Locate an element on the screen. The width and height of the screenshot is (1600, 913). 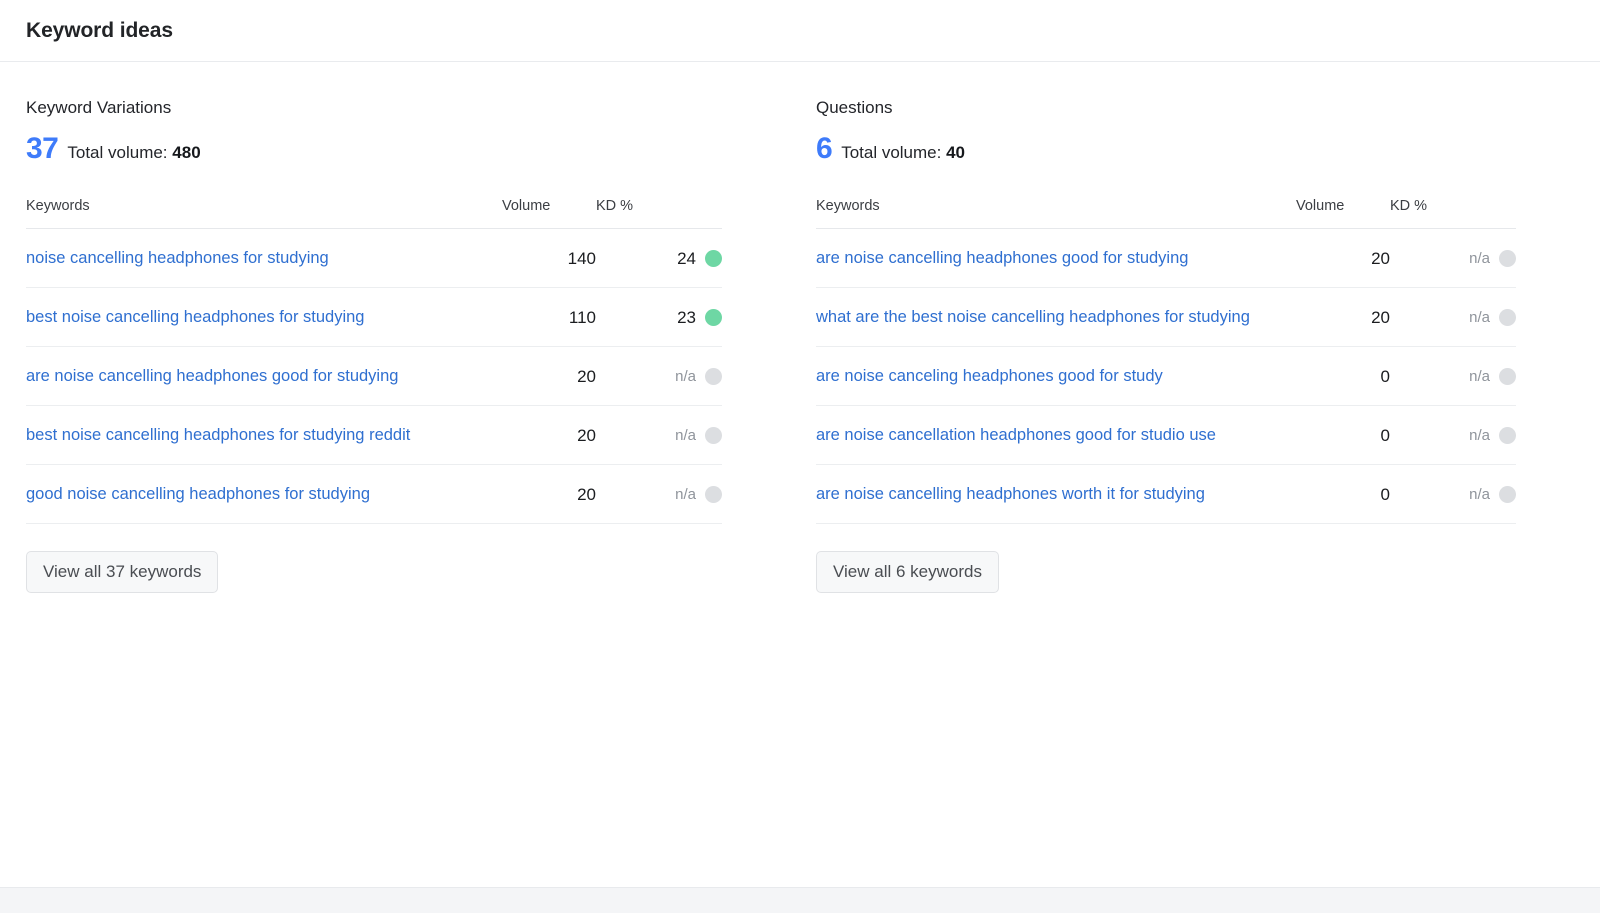
total-volume-value: 40 is located at coordinates (956, 152).